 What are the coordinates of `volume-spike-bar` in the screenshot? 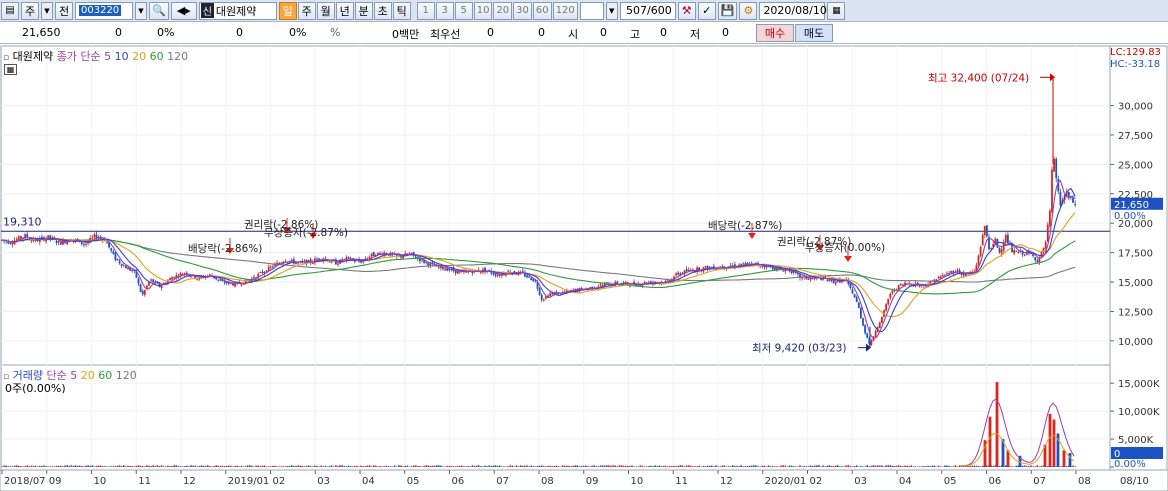 It's located at (1070, 460).